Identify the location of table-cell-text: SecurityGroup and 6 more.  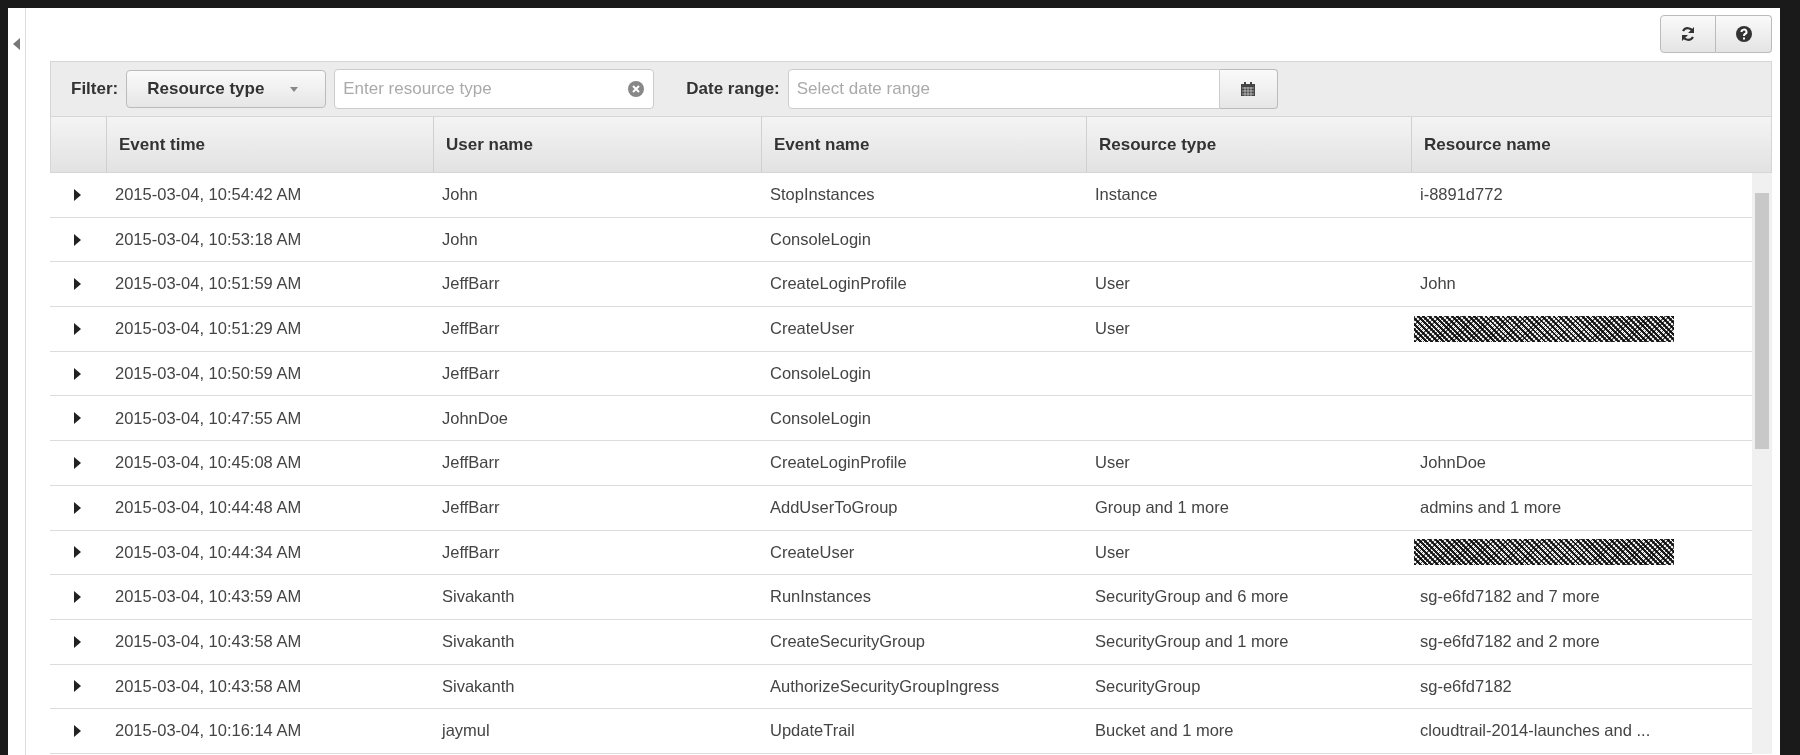
(1191, 596).